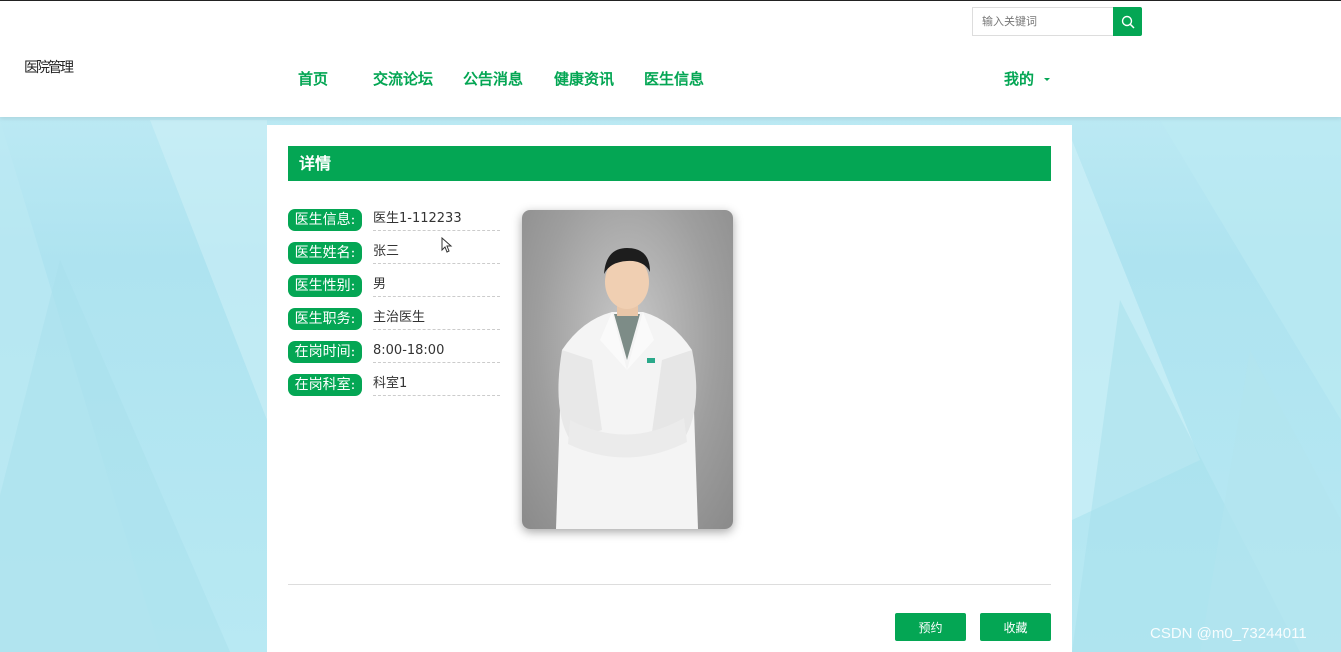 The height and width of the screenshot is (652, 1341). I want to click on nav-doctor-info: 医生信息, so click(674, 78).